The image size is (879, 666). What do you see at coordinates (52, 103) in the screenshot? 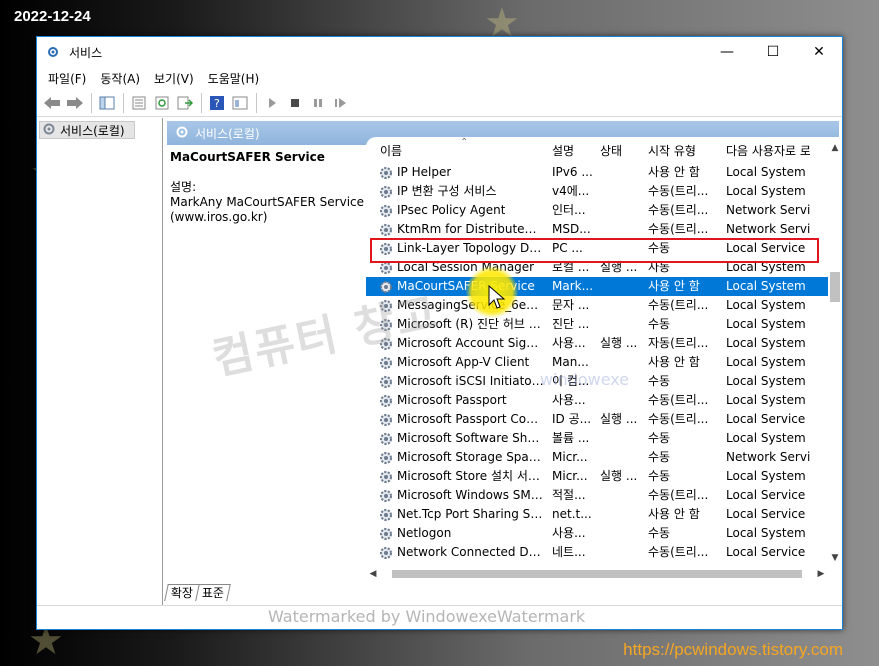
I see `back-arrow-icon` at bounding box center [52, 103].